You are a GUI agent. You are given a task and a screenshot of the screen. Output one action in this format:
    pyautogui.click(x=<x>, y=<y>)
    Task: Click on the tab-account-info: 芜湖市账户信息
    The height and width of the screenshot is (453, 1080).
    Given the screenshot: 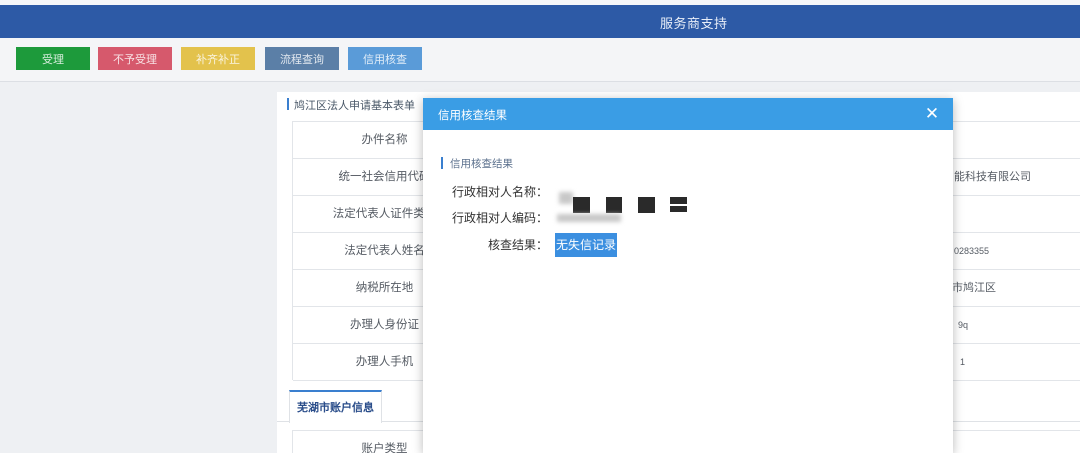 What is the action you would take?
    pyautogui.click(x=335, y=406)
    